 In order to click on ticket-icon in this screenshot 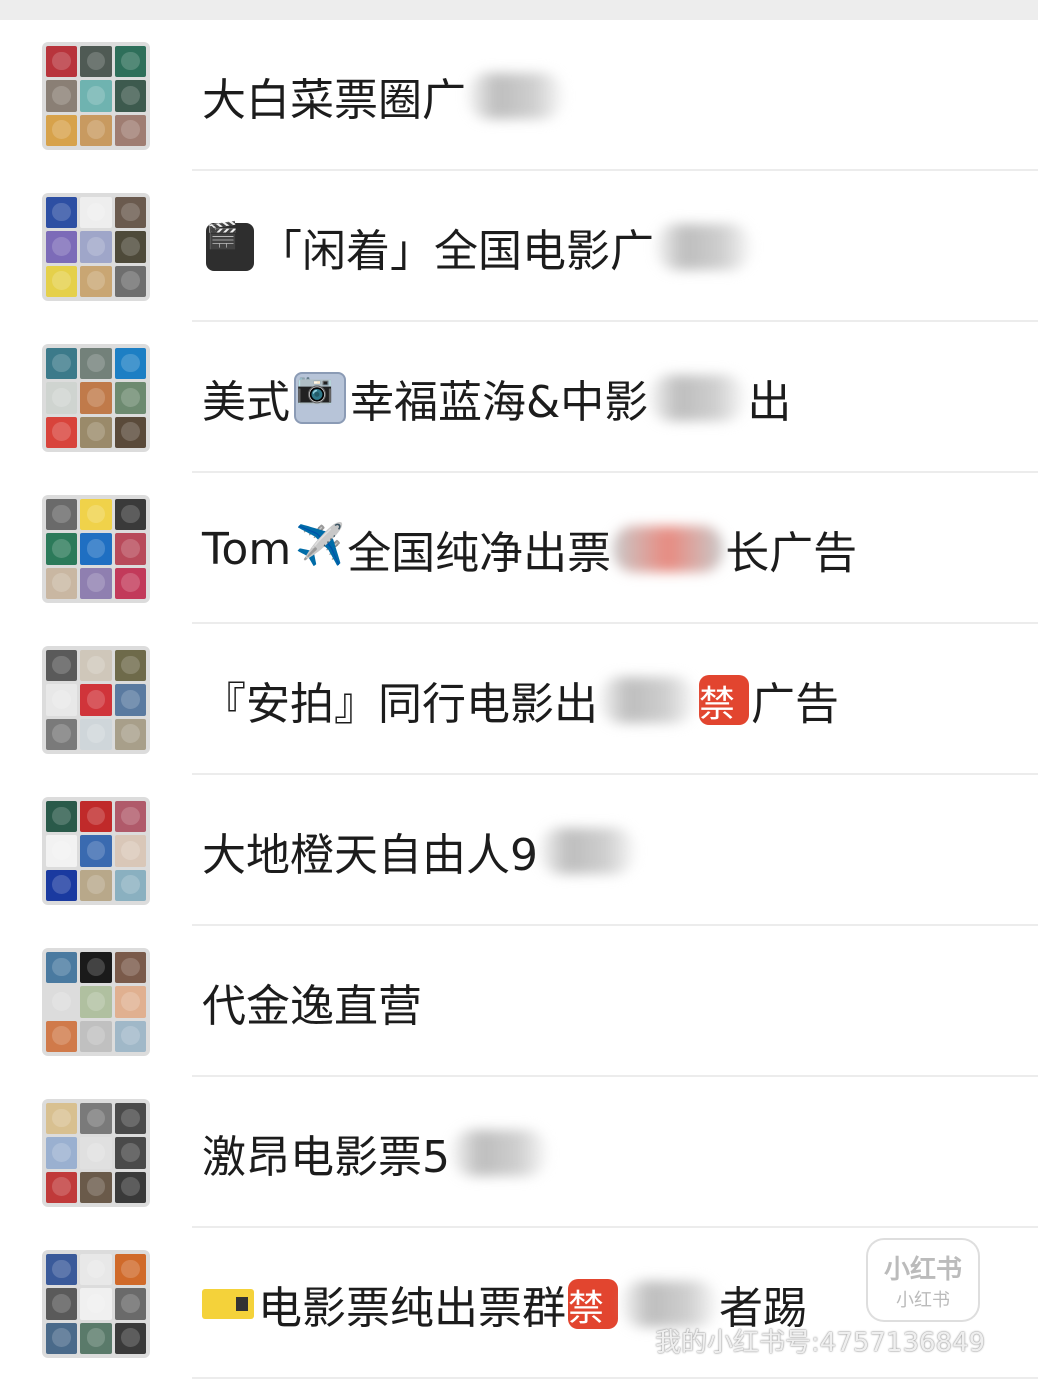, I will do `click(228, 1304)`.